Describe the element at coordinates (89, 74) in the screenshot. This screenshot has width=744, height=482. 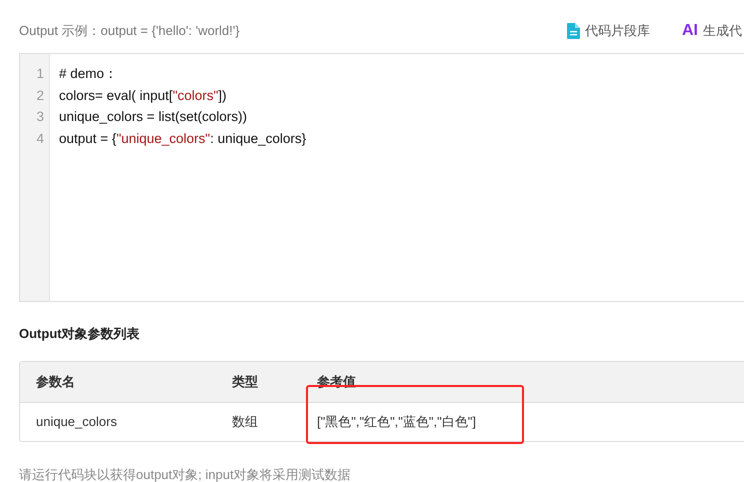
I see `code-line: # demo：` at that location.